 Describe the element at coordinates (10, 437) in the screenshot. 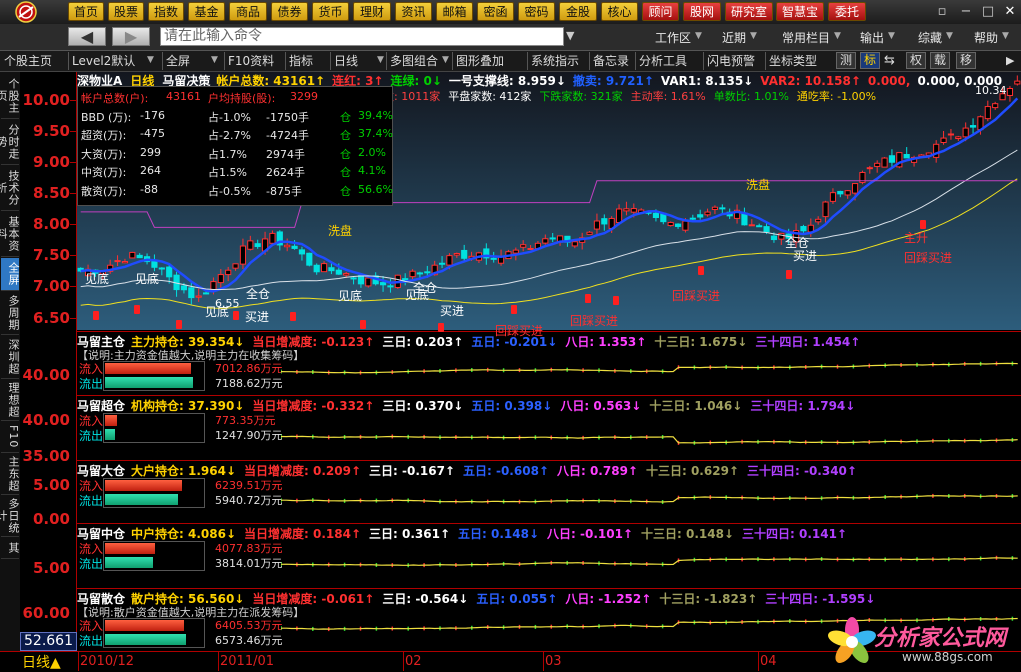

I see `left-tab-8: F10` at that location.